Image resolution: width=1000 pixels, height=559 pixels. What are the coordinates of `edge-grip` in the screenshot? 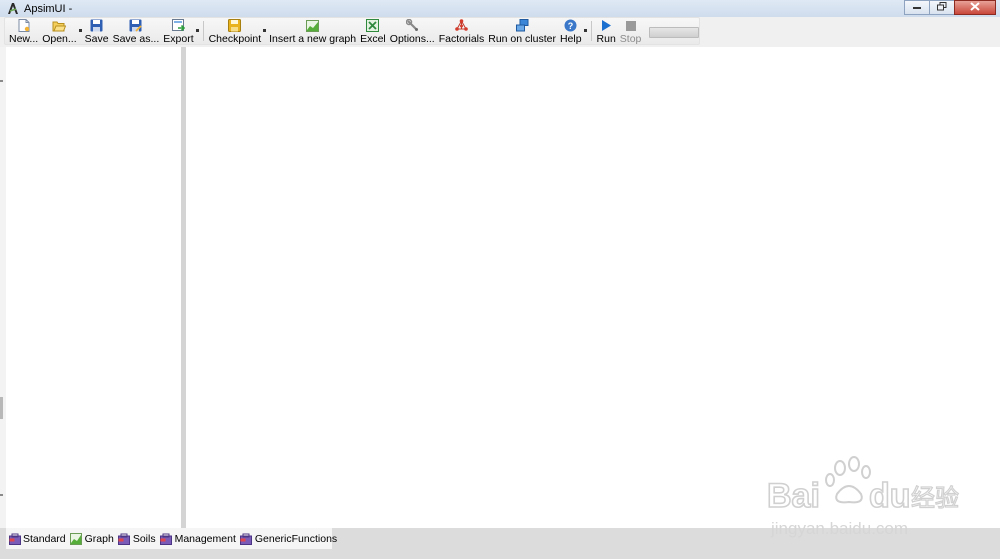 It's located at (1, 408).